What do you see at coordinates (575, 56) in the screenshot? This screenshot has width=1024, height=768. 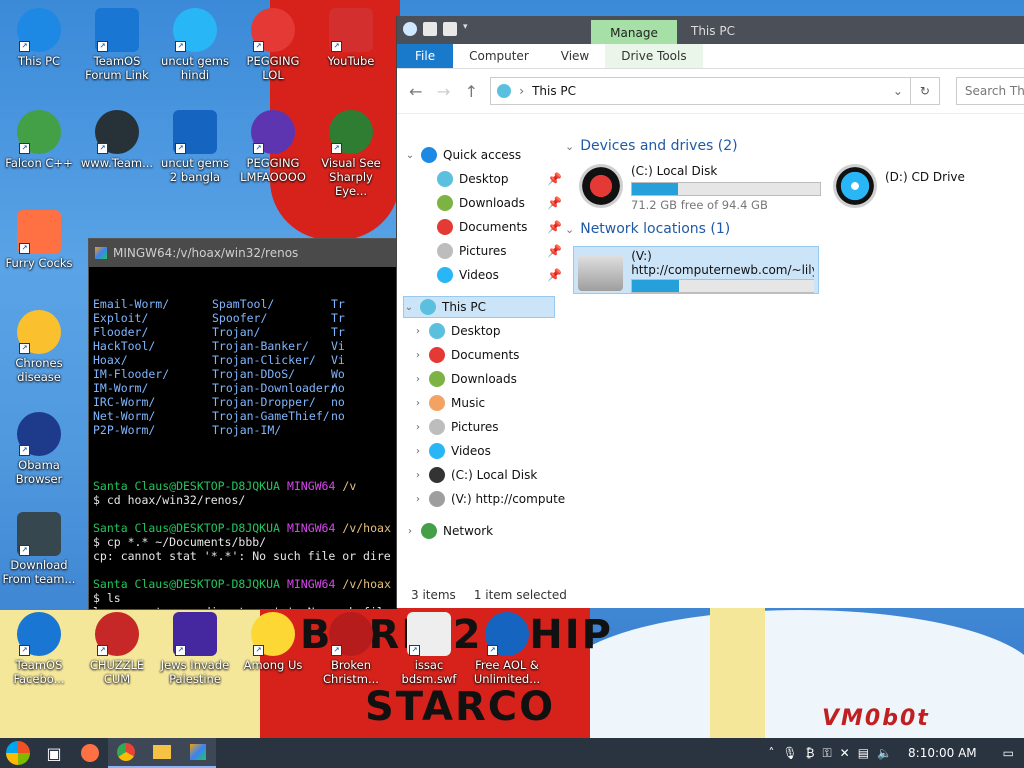 I see `tab-view: View` at bounding box center [575, 56].